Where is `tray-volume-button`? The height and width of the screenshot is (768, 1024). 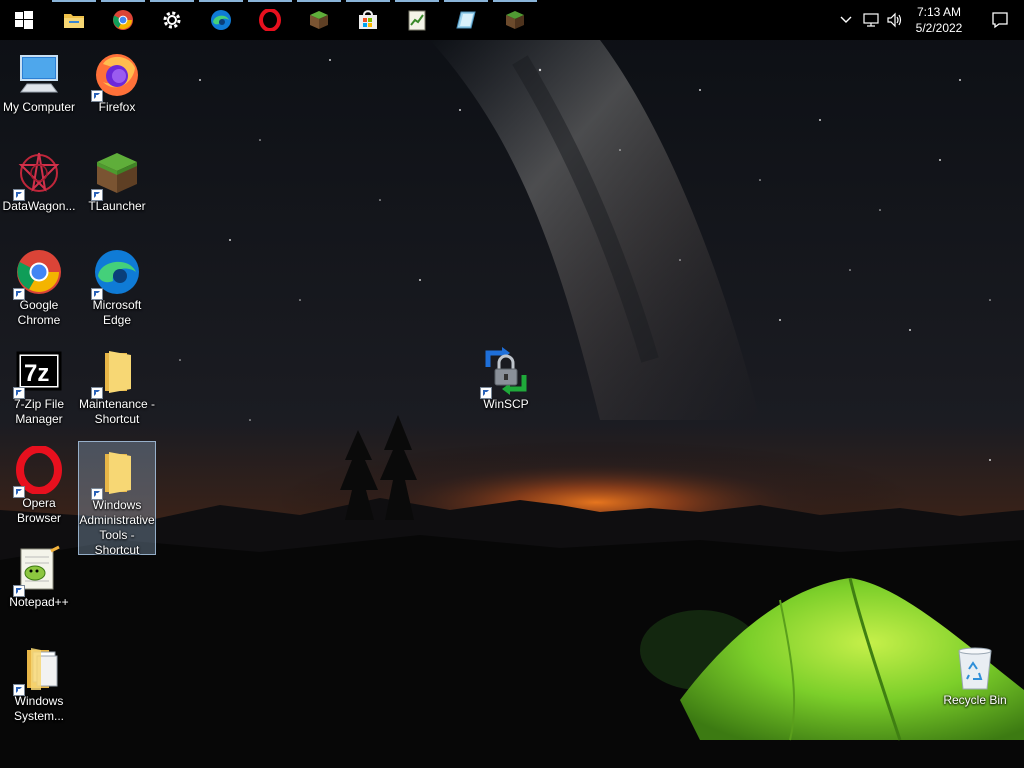
tray-volume-button is located at coordinates (895, 20).